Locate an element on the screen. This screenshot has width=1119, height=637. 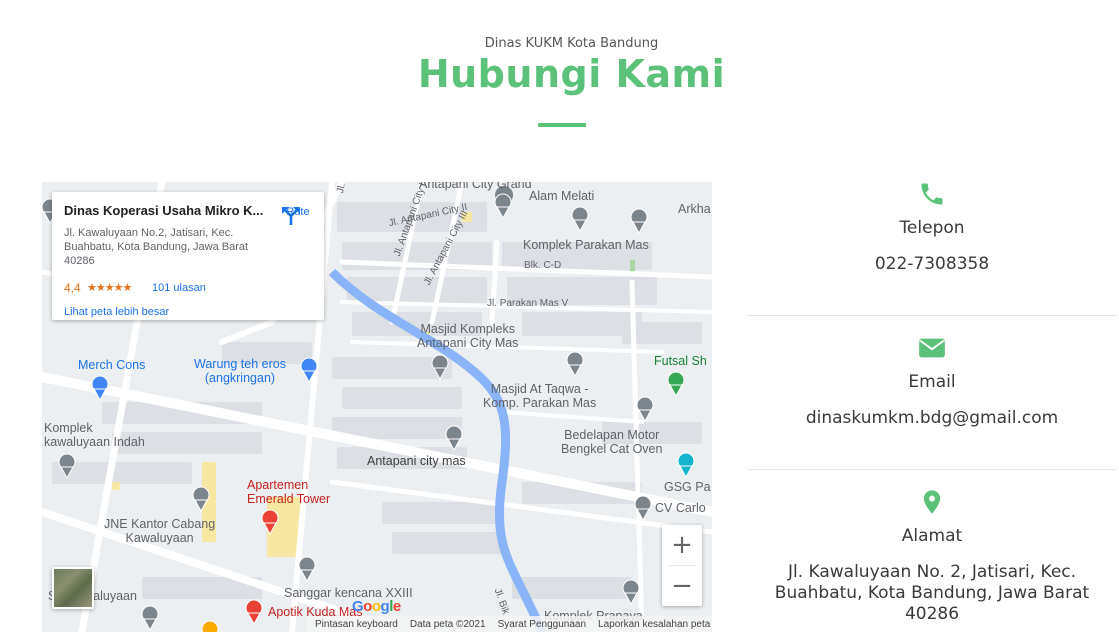
address-line-3: 40286 is located at coordinates (932, 614).